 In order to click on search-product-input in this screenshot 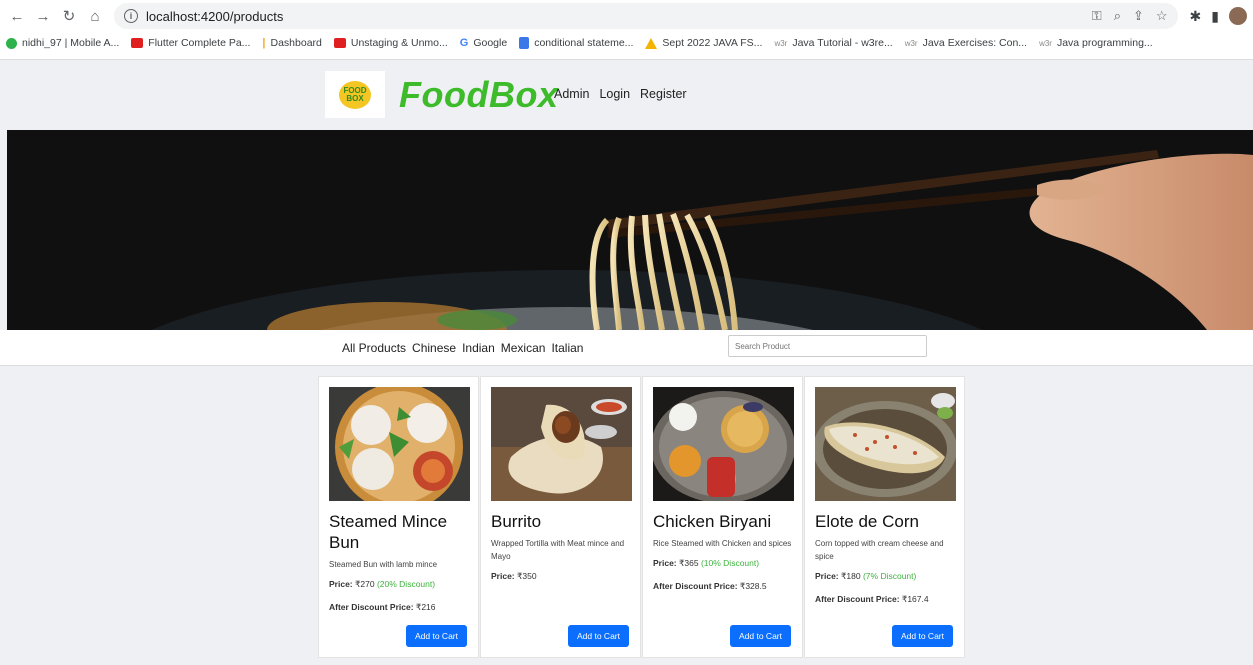, I will do `click(827, 346)`.